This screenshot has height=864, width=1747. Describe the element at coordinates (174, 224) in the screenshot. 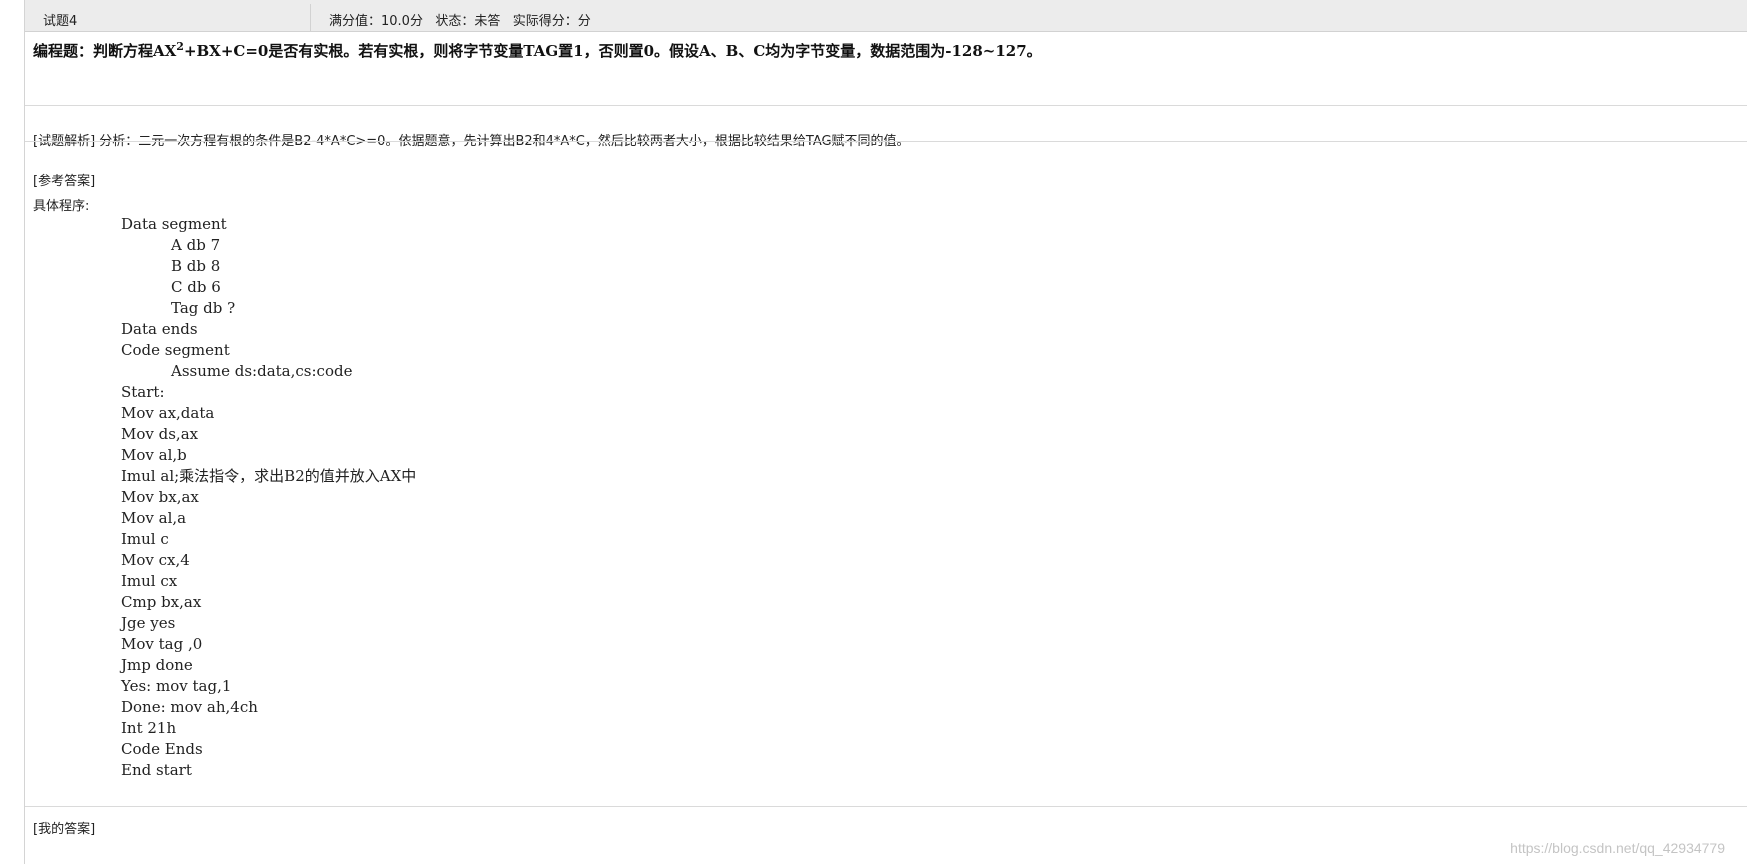

I see `code-line: Data segment` at that location.